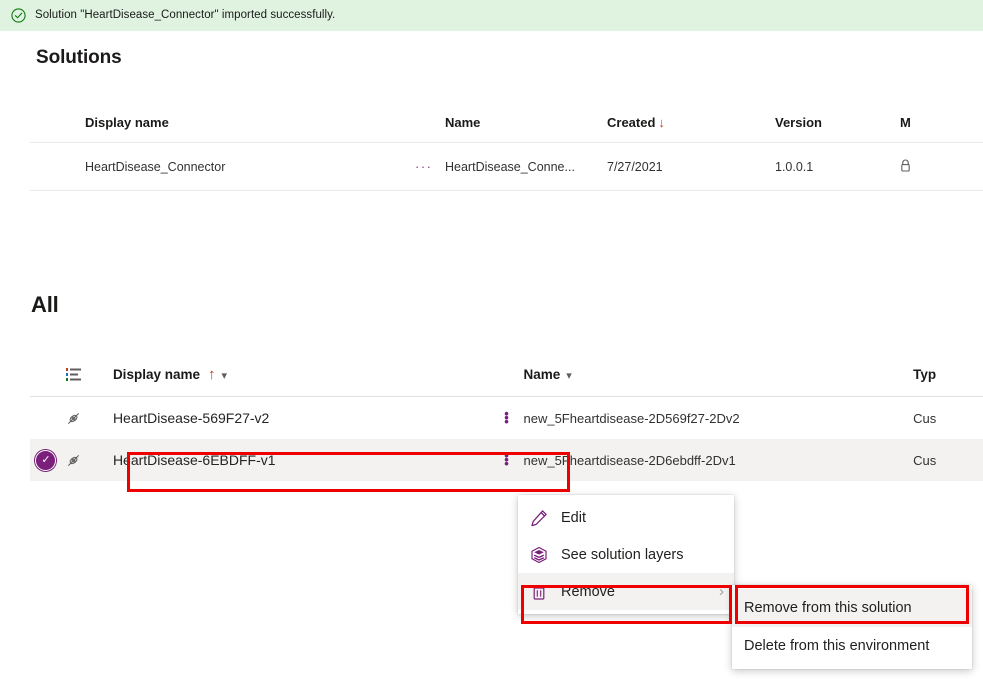 The width and height of the screenshot is (983, 679). Describe the element at coordinates (629, 460) in the screenshot. I see `cell-name: new_5Fheartdisease-2D6ebdff-2Dv1` at that location.